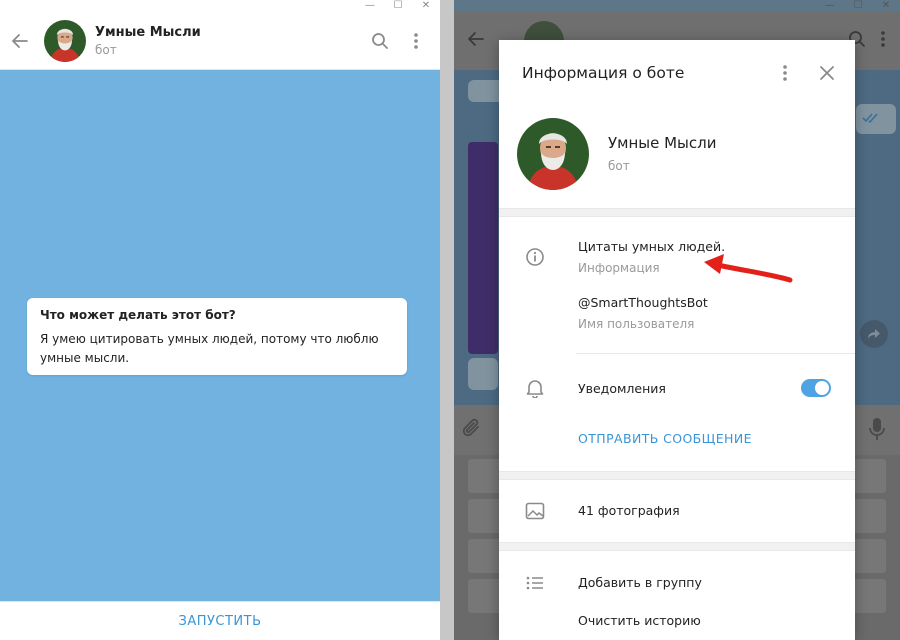 The width and height of the screenshot is (900, 640). What do you see at coordinates (827, 73) in the screenshot?
I see `close-icon` at bounding box center [827, 73].